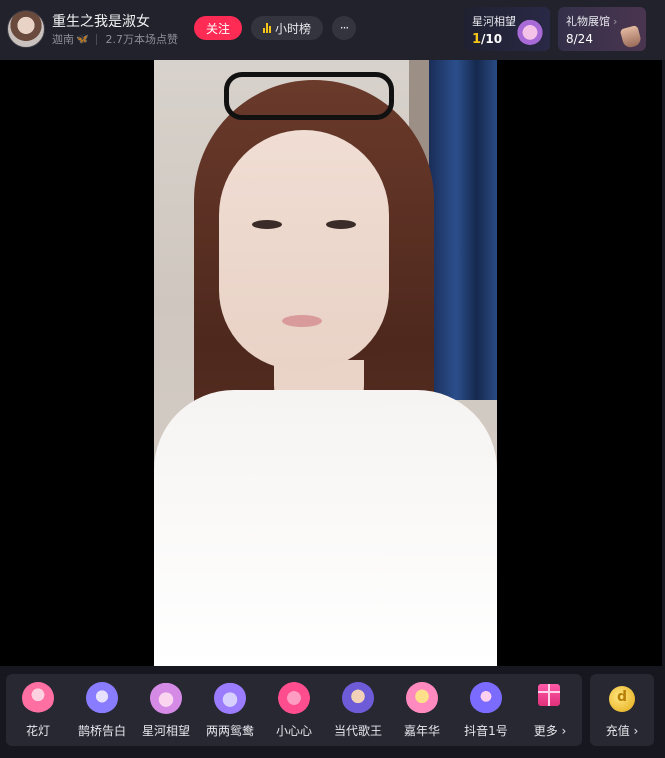  Describe the element at coordinates (302, 321) in the screenshot. I see `streamer-lips` at that location.